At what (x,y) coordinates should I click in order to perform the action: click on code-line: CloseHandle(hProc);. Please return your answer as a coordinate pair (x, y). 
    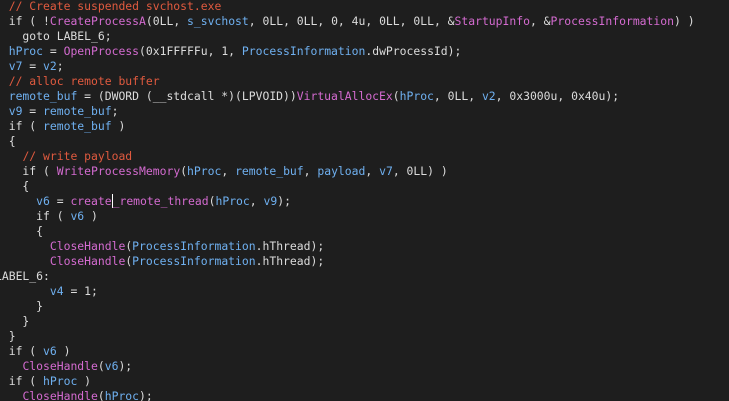
    Looking at the image, I should click on (76, 395).